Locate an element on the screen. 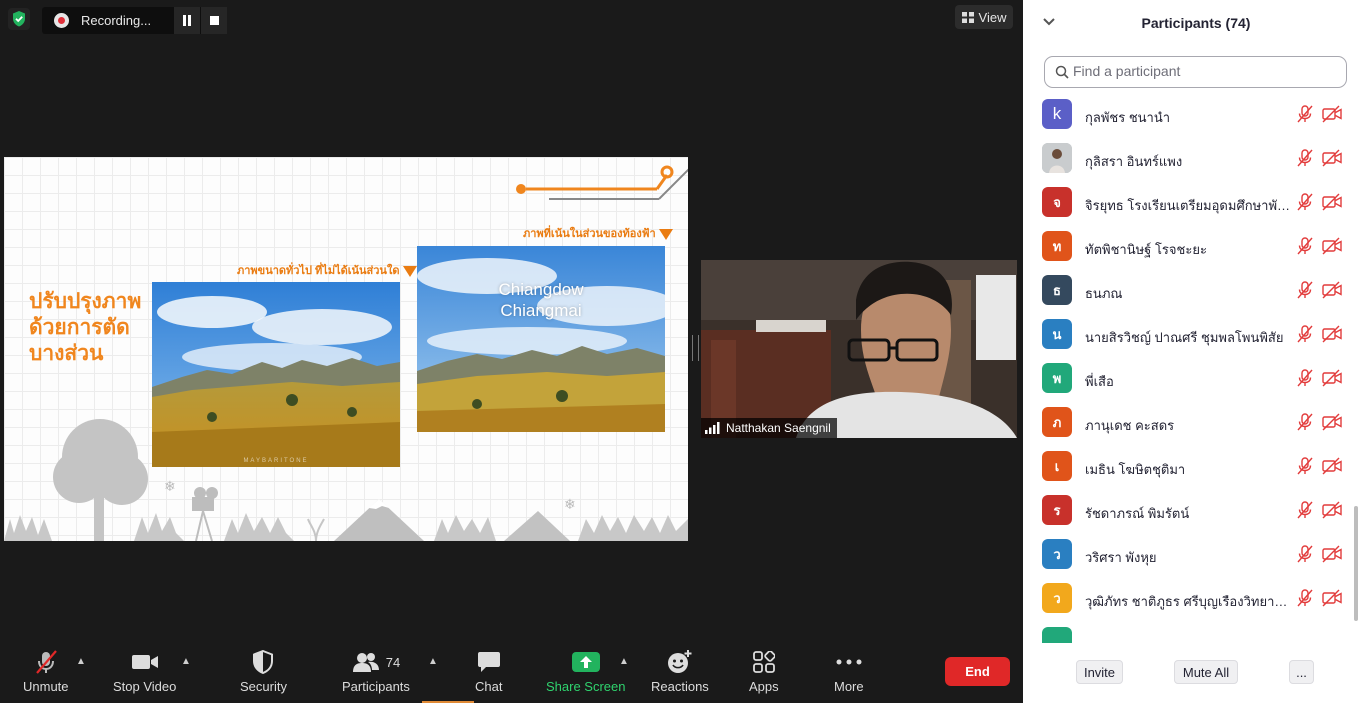 The image size is (1359, 703). participant-row: ธ ธนภณ is located at coordinates (1191, 291).